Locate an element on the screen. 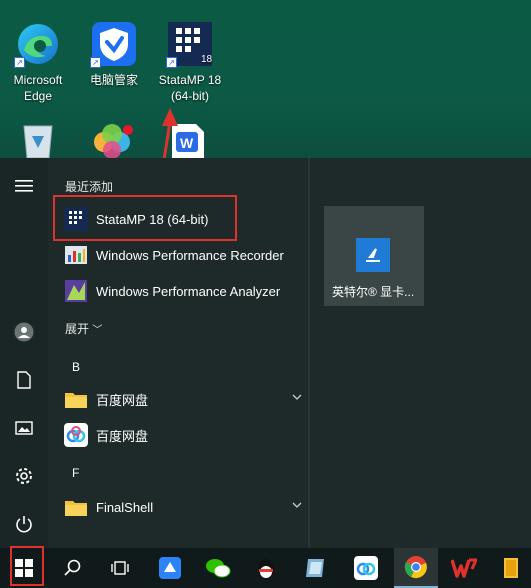 This screenshot has height=588, width=531. hamburger-menu-button is located at coordinates (24, 186).